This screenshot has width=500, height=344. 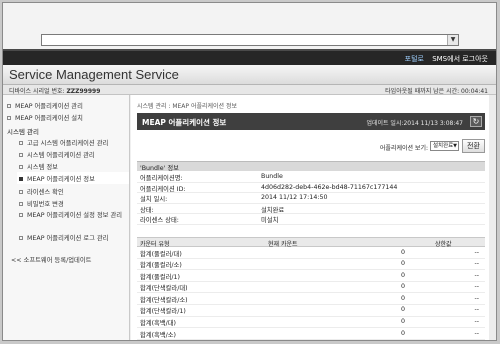 What do you see at coordinates (311, 166) in the screenshot?
I see `section-header: 'Bundle' 정보` at bounding box center [311, 166].